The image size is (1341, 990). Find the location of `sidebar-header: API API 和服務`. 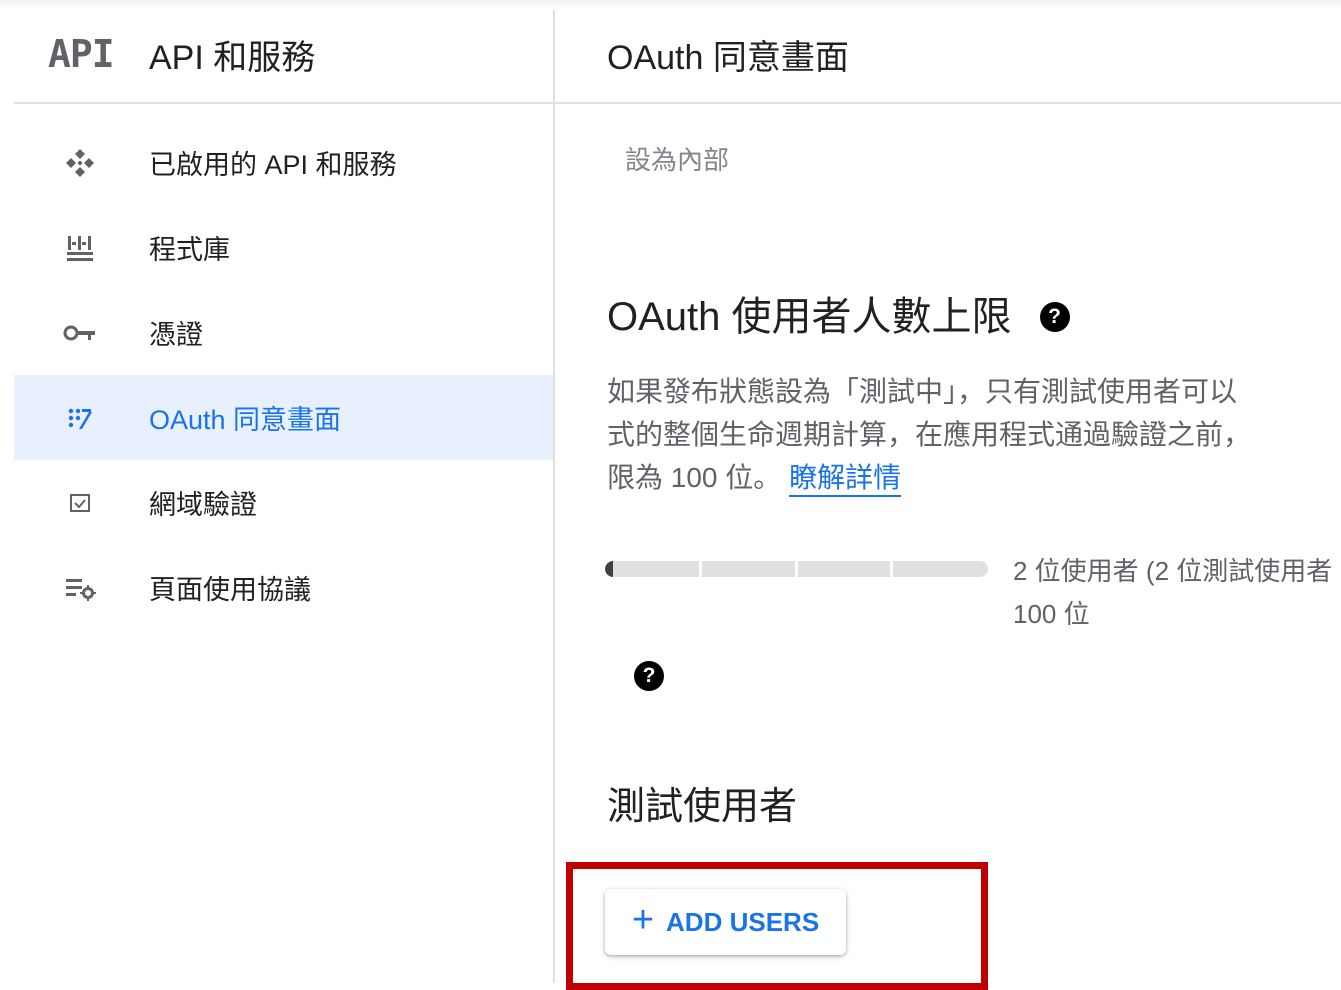

sidebar-header: API API 和服務 is located at coordinates (283, 57).